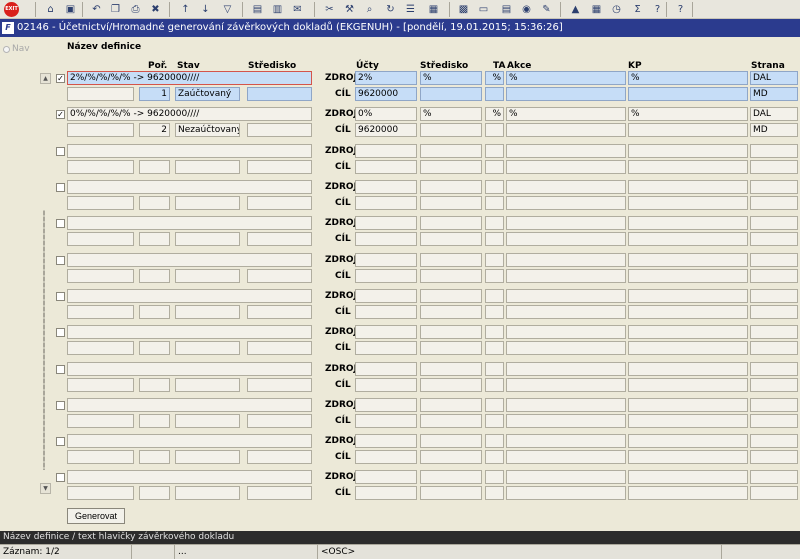 This screenshot has height=559, width=800. I want to click on scroll-up-button: ▲, so click(45, 78).